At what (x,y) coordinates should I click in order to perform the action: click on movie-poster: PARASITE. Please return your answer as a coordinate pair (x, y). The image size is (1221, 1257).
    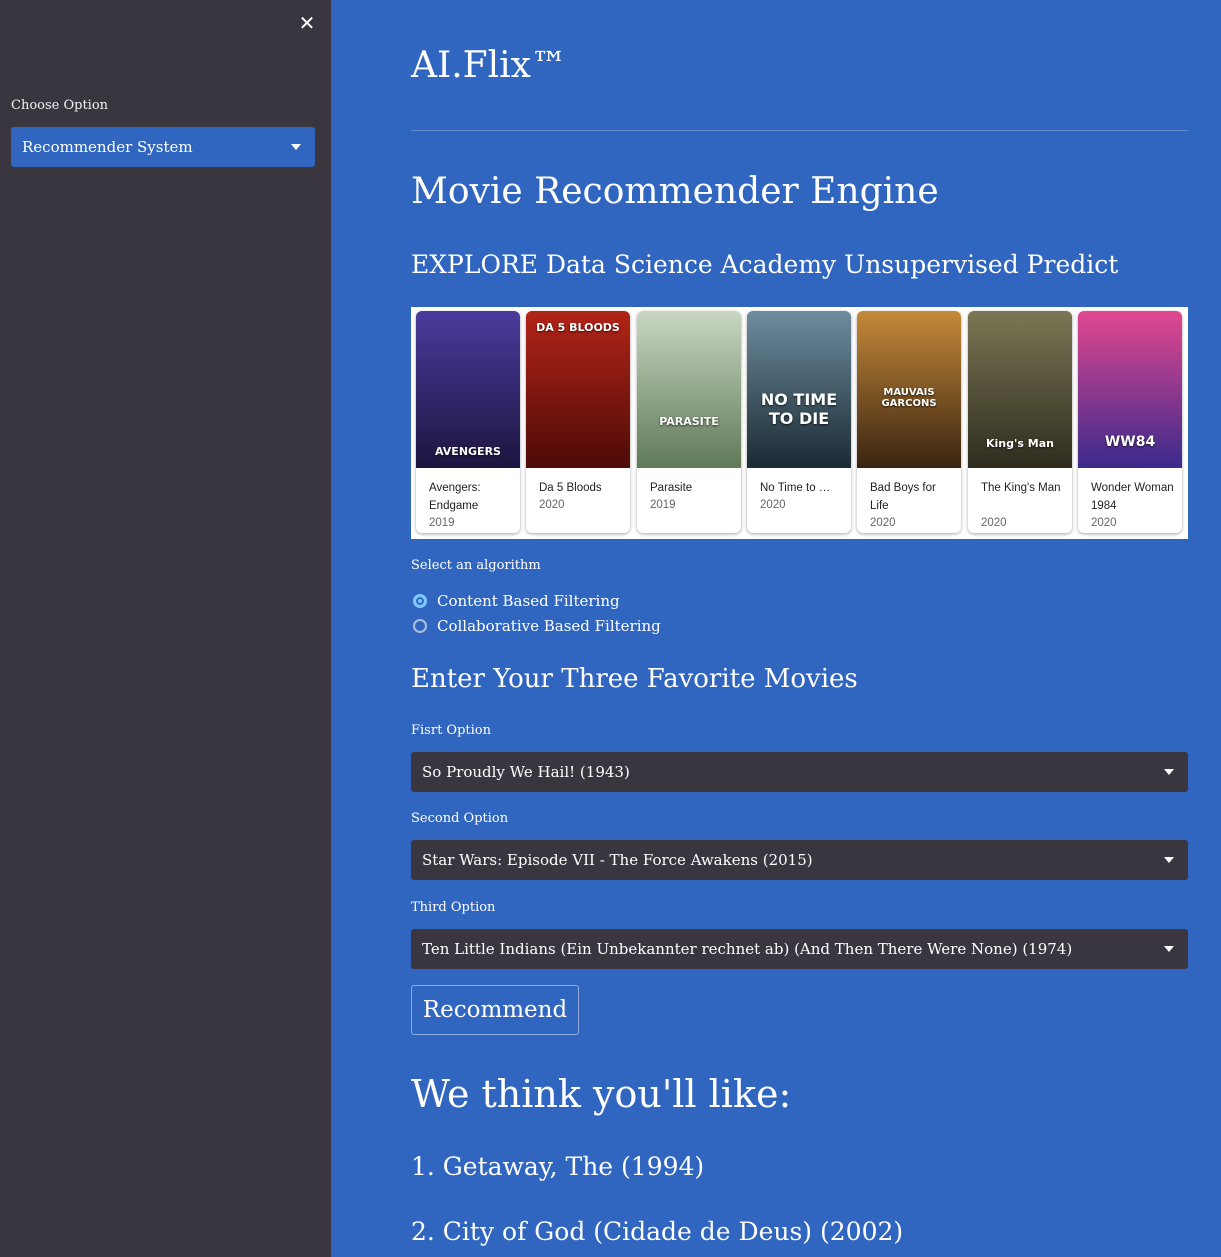
    Looking at the image, I should click on (689, 389).